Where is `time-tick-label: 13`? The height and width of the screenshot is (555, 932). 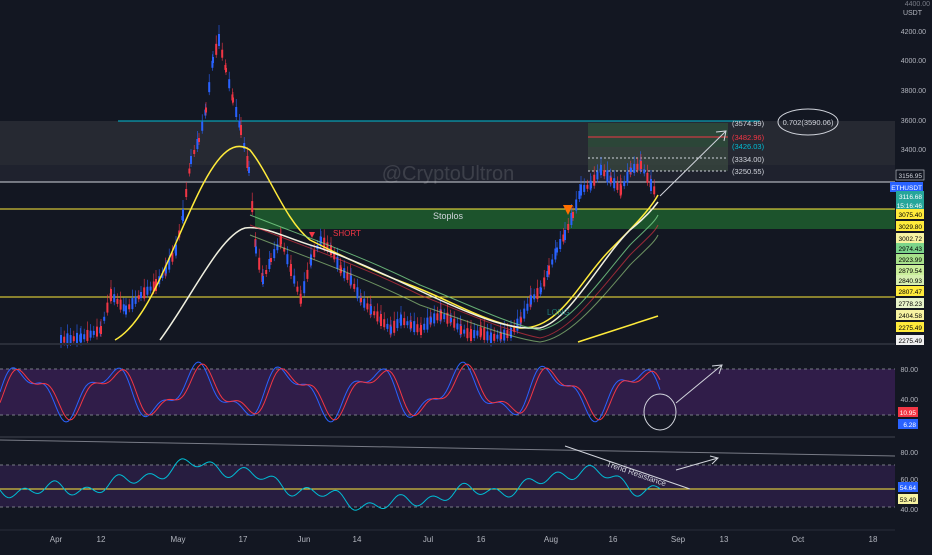
time-tick-label: 13 is located at coordinates (724, 539).